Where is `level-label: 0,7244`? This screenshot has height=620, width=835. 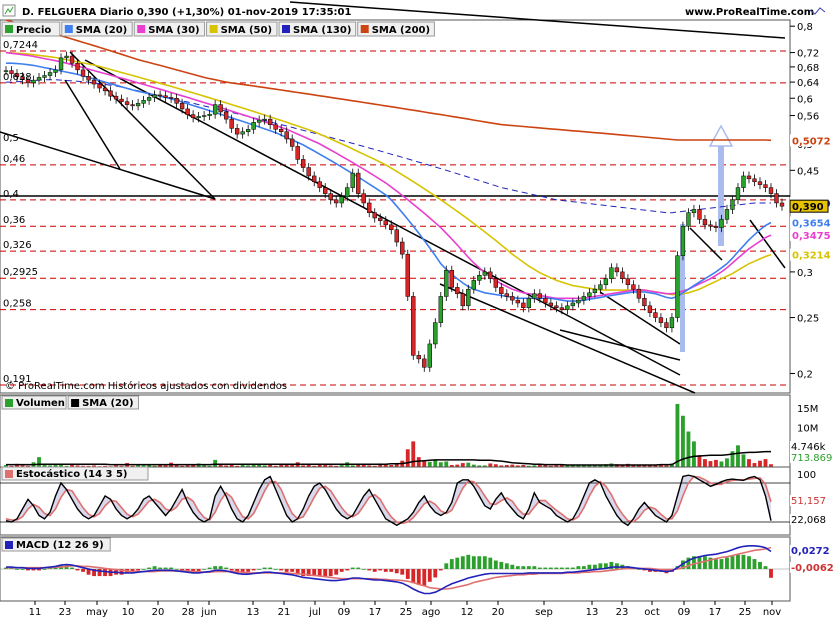 level-label: 0,7244 is located at coordinates (20, 45).